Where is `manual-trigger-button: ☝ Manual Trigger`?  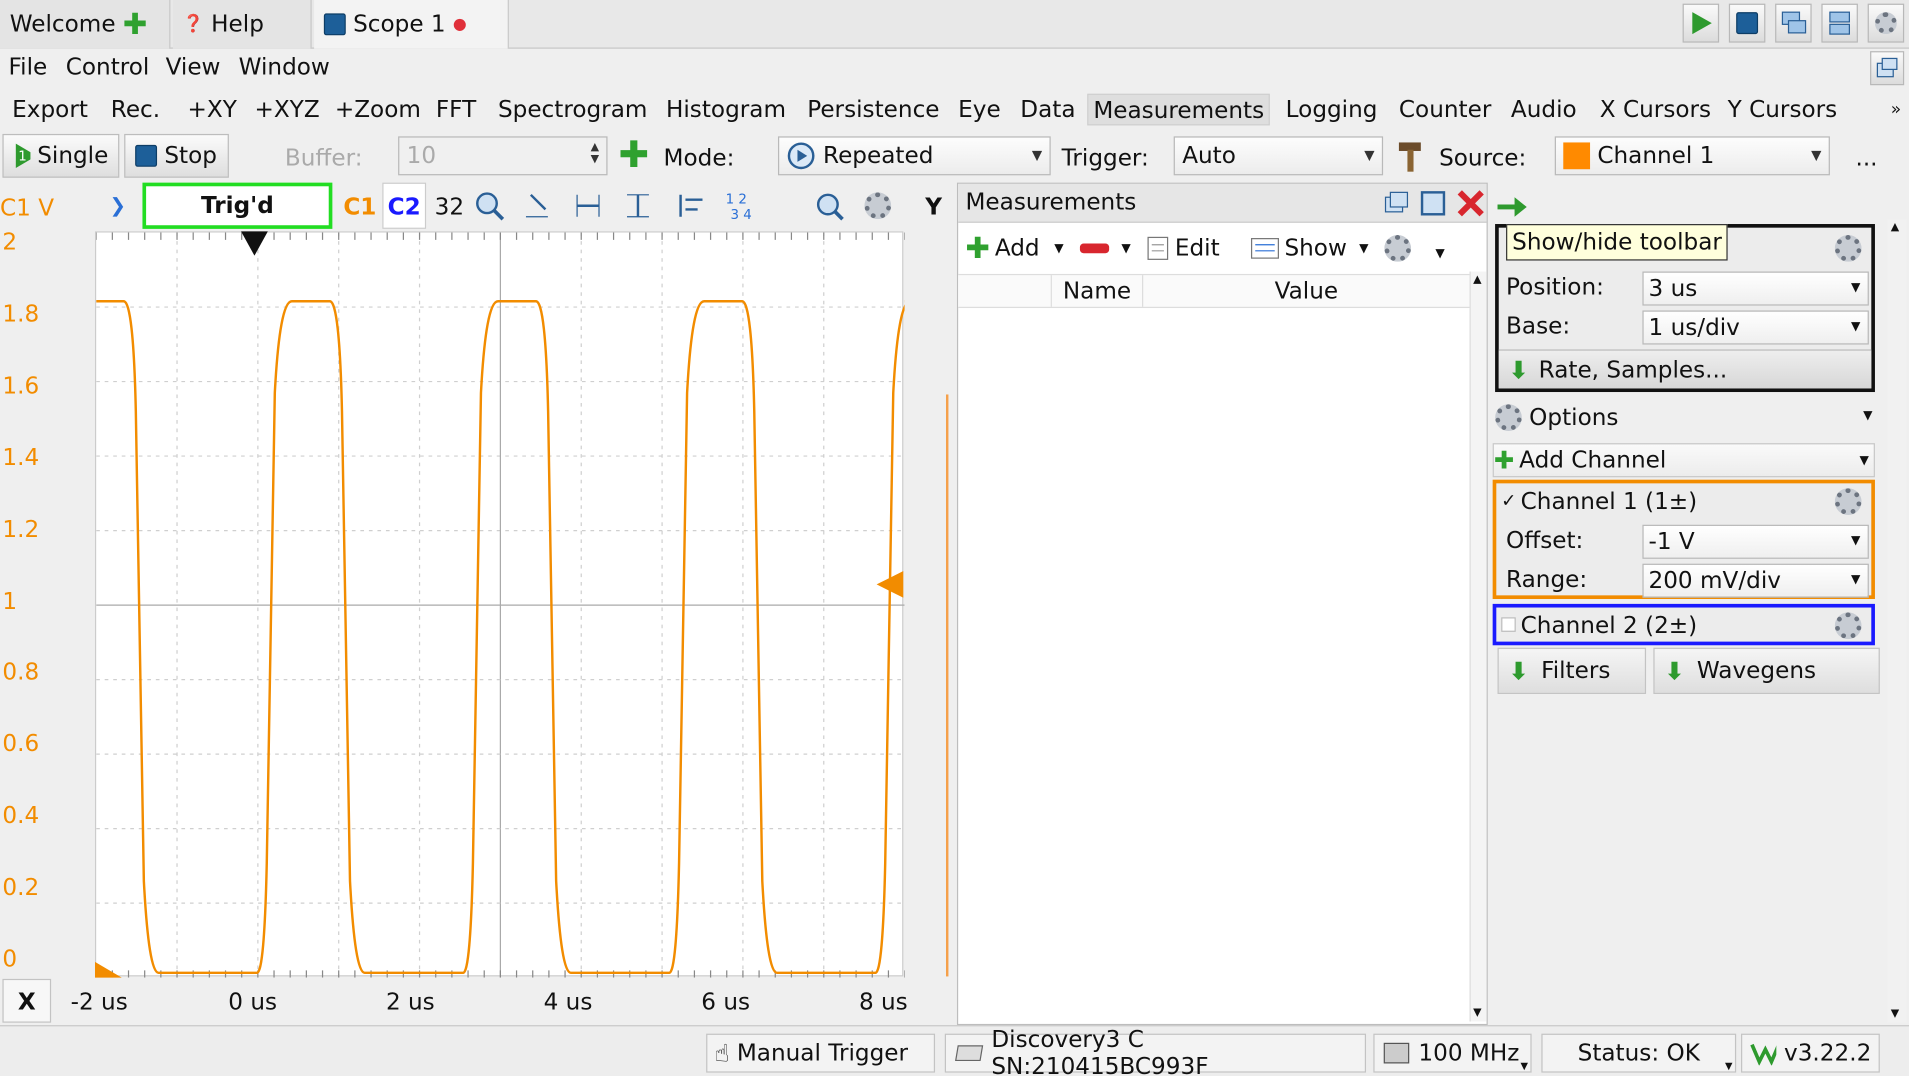 manual-trigger-button: ☝ Manual Trigger is located at coordinates (821, 1053).